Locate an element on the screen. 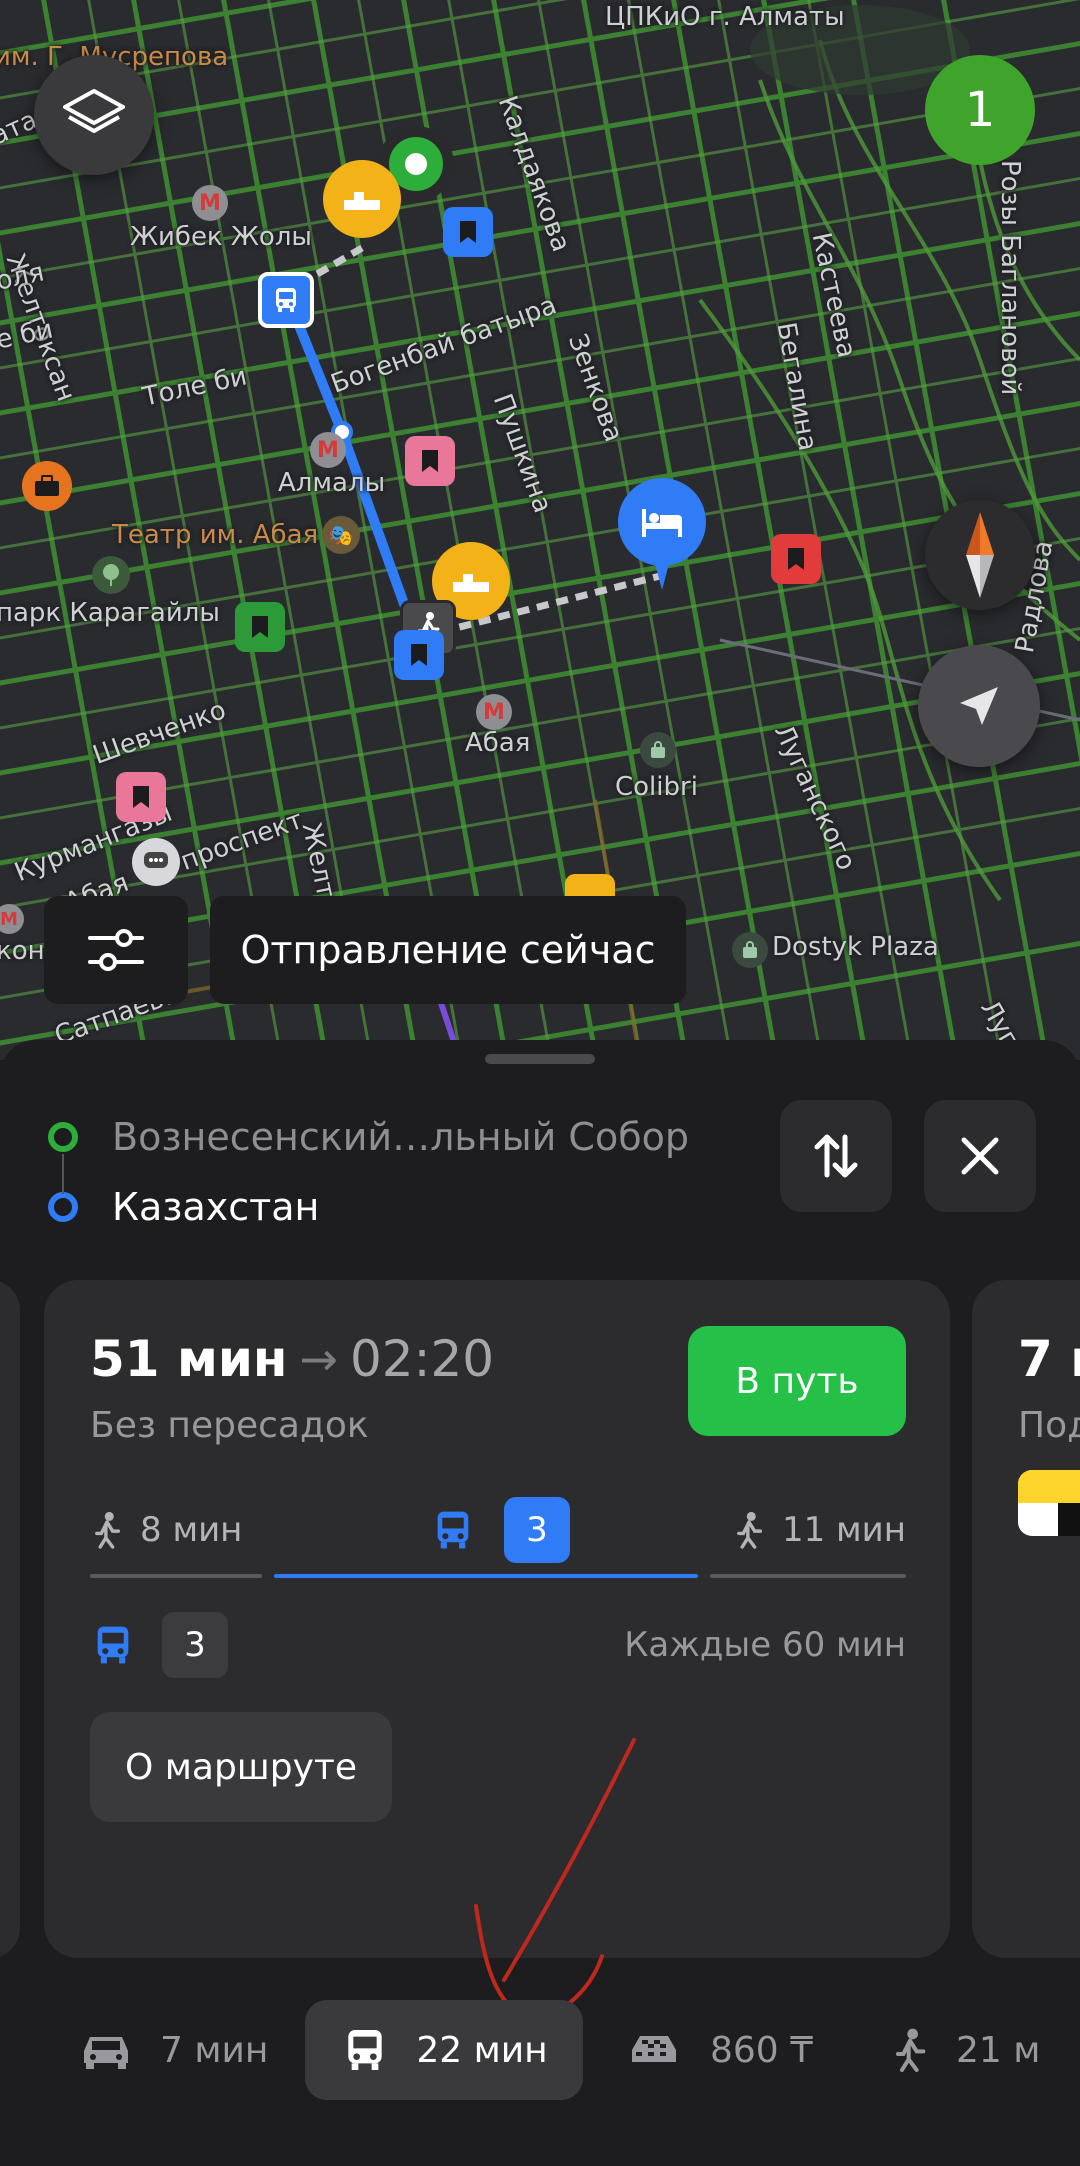 The image size is (1080, 2166). route-from: Вознесенский…льный Собор is located at coordinates (368, 1137).